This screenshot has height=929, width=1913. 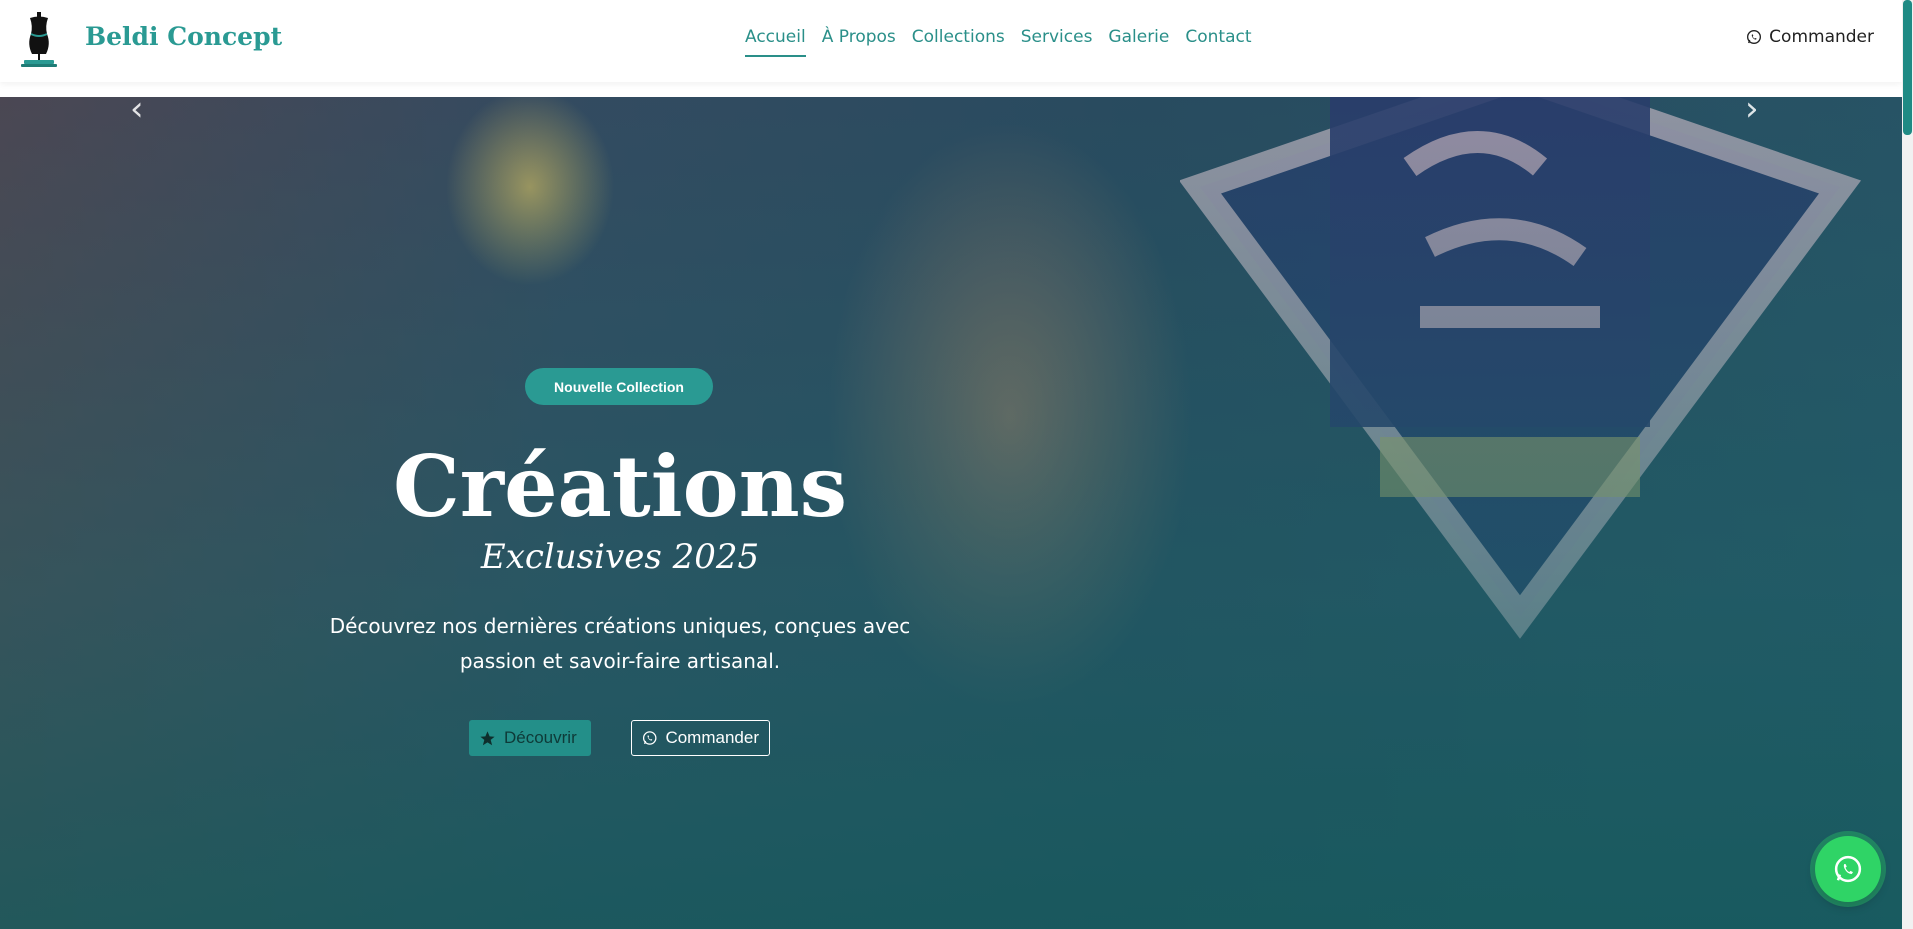 What do you see at coordinates (712, 737) in the screenshot?
I see `order-button-label: Commander` at bounding box center [712, 737].